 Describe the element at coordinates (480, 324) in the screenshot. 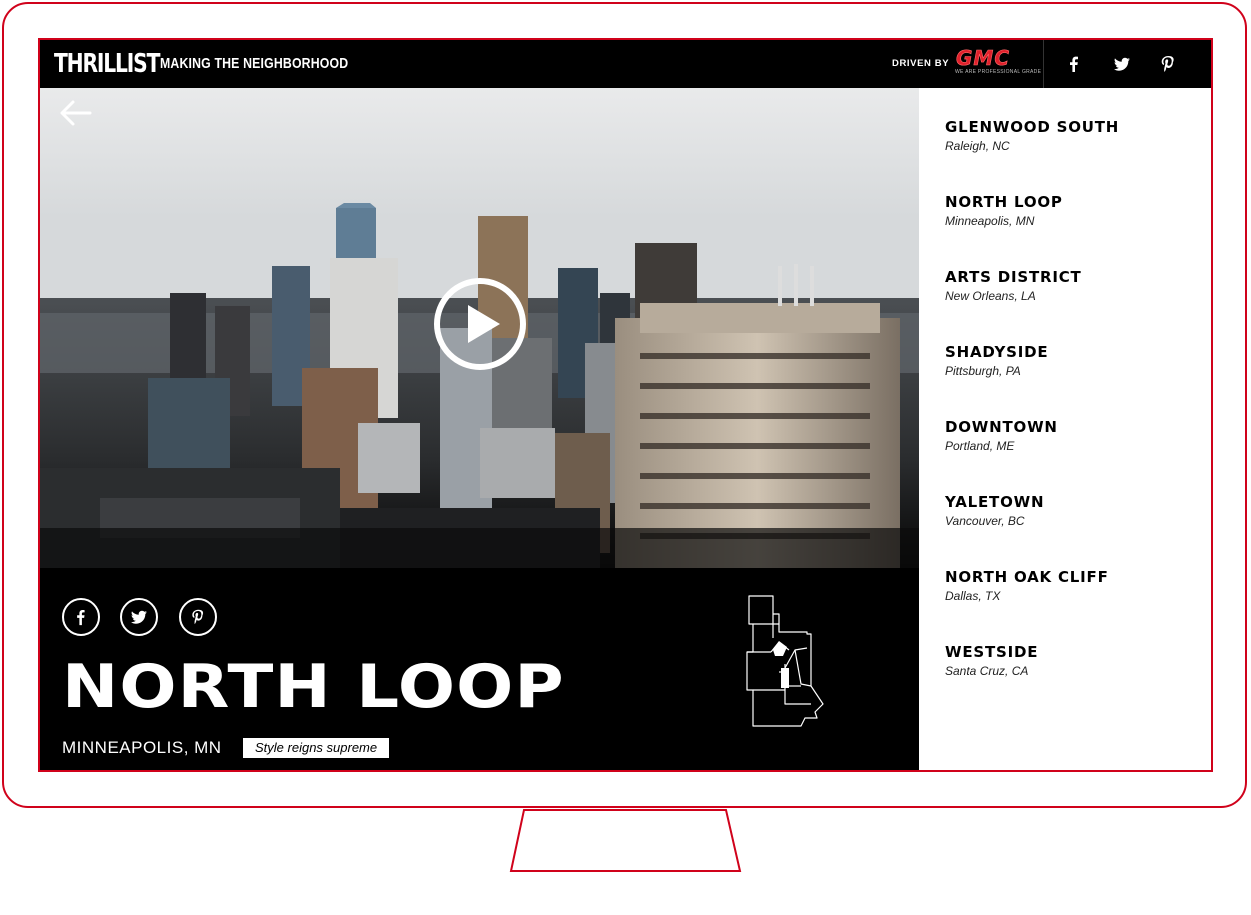

I see `play-button-icon` at that location.